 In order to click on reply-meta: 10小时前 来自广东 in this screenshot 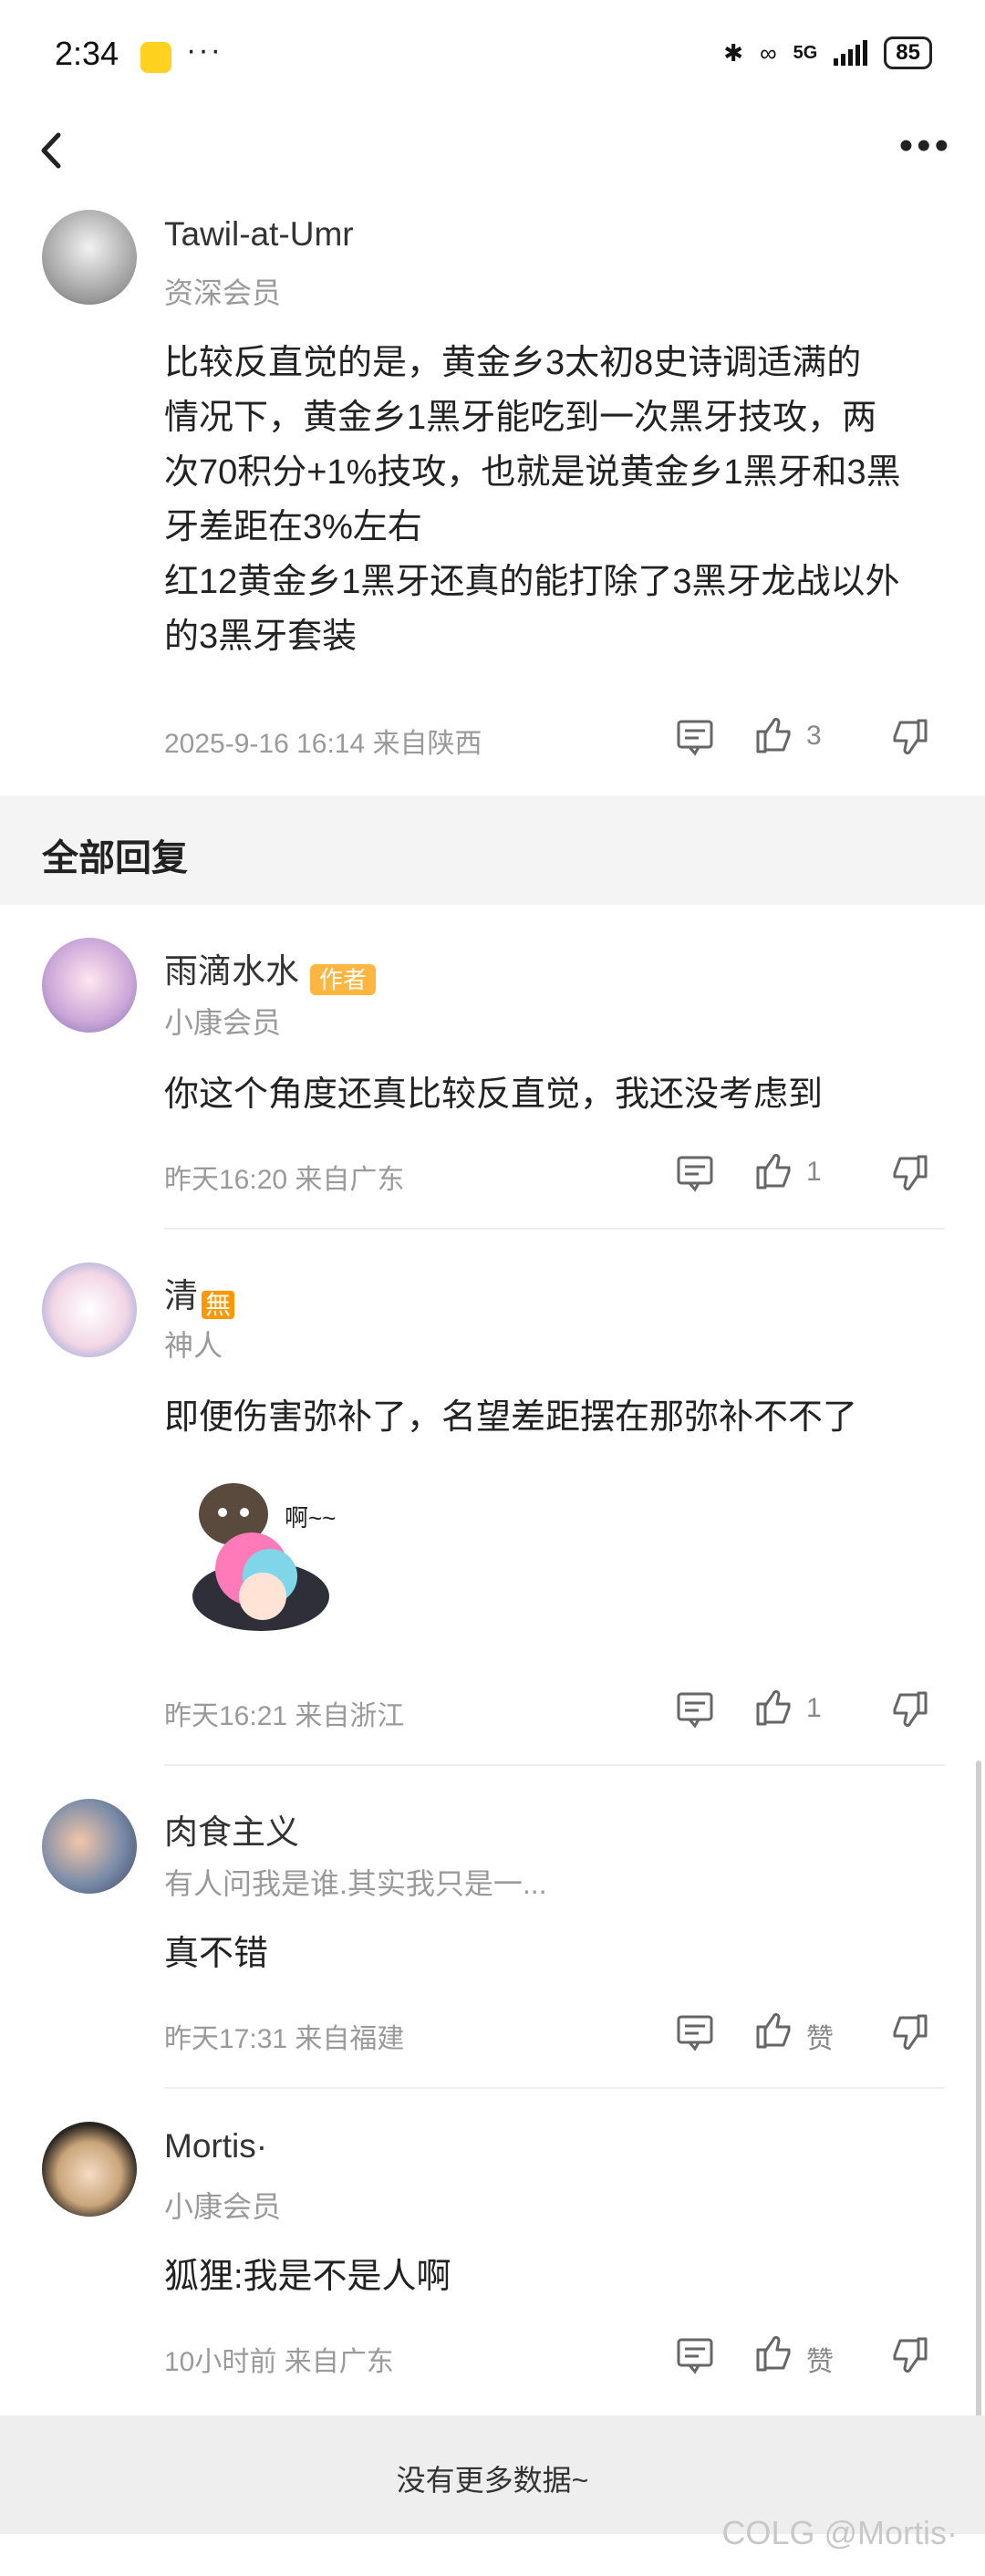, I will do `click(279, 2362)`.